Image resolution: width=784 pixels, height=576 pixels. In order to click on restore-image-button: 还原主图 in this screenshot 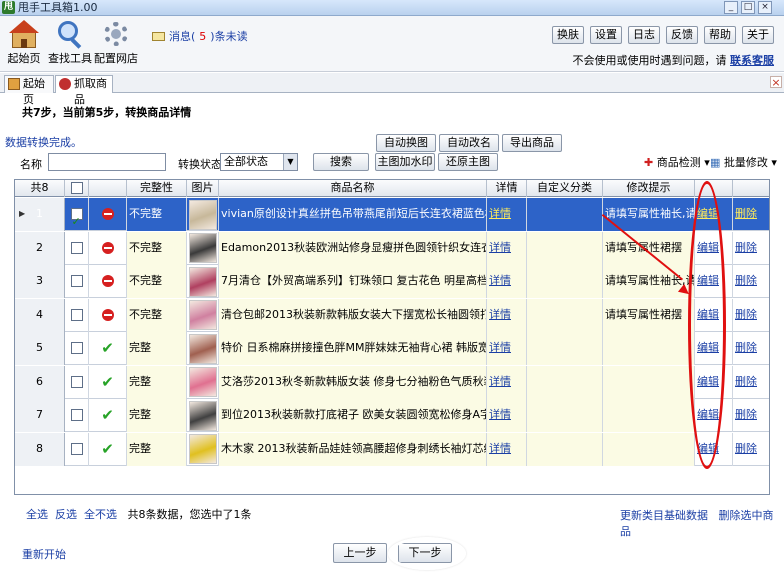, I will do `click(468, 162)`.